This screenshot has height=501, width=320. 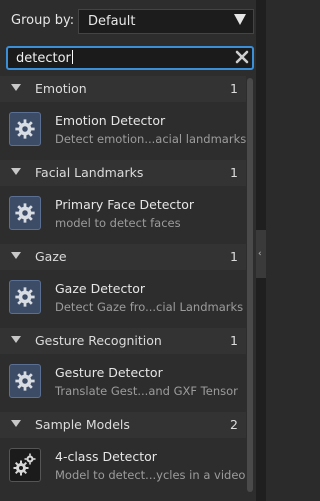 I want to click on item-title: Gesture Detector, so click(x=109, y=372).